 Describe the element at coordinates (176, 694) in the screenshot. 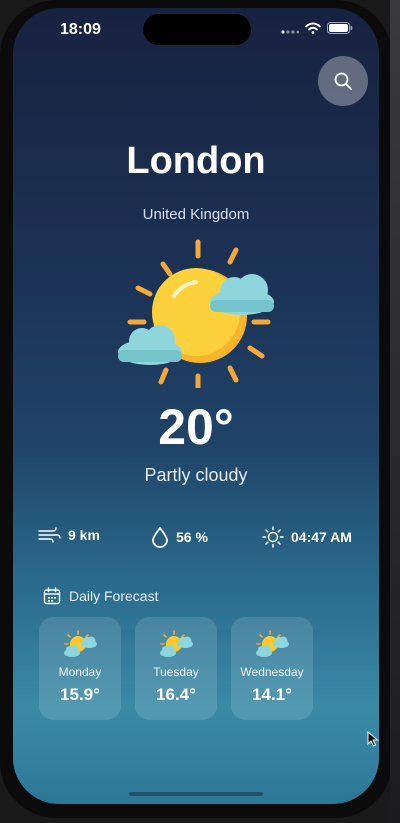

I see `forecast-temp: 16.4°` at that location.